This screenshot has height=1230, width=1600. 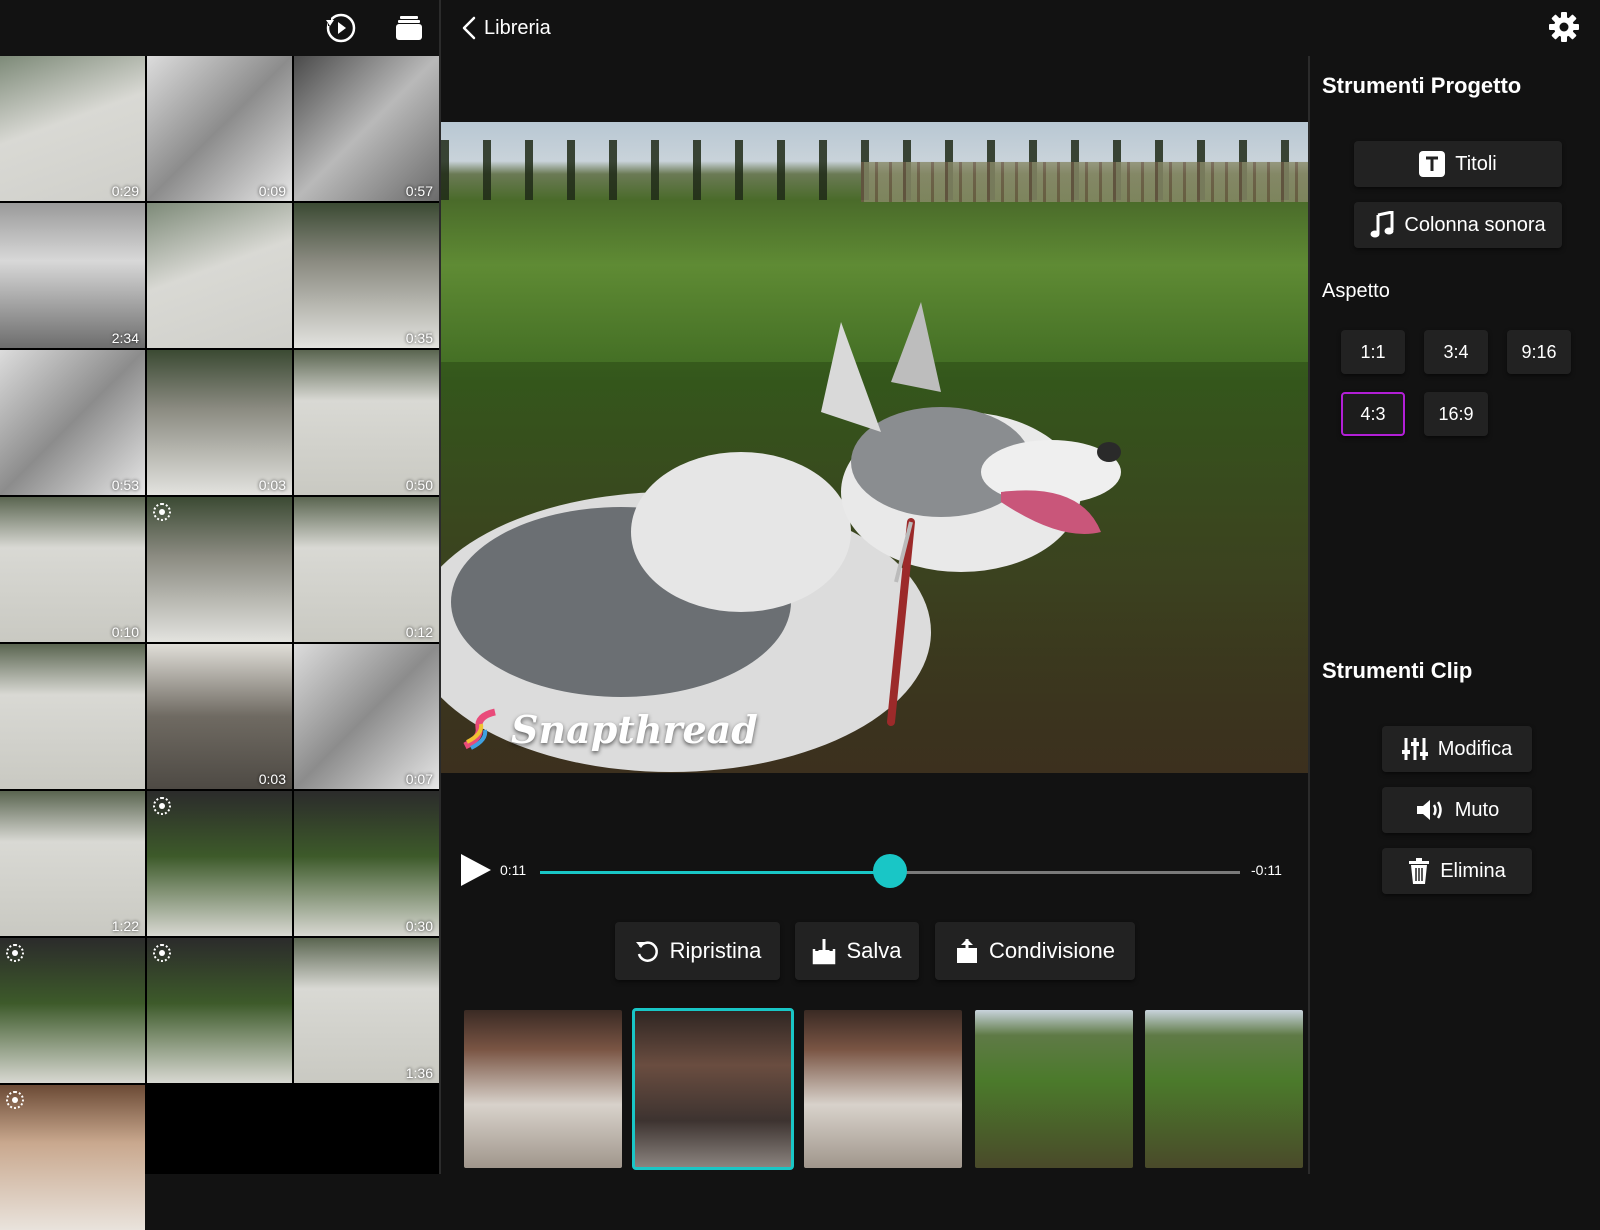 What do you see at coordinates (219, 28) in the screenshot?
I see `library-toolbar` at bounding box center [219, 28].